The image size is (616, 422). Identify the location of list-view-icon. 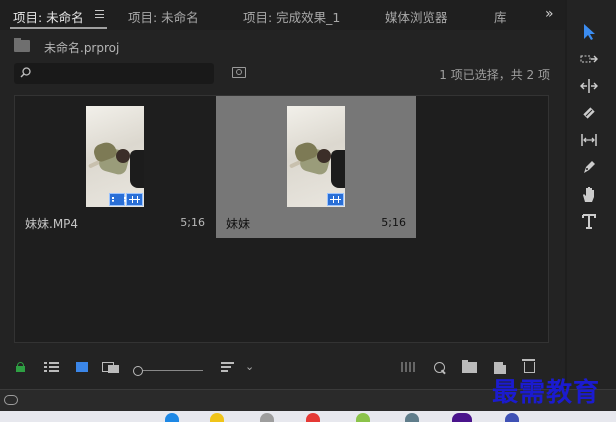
(51, 367).